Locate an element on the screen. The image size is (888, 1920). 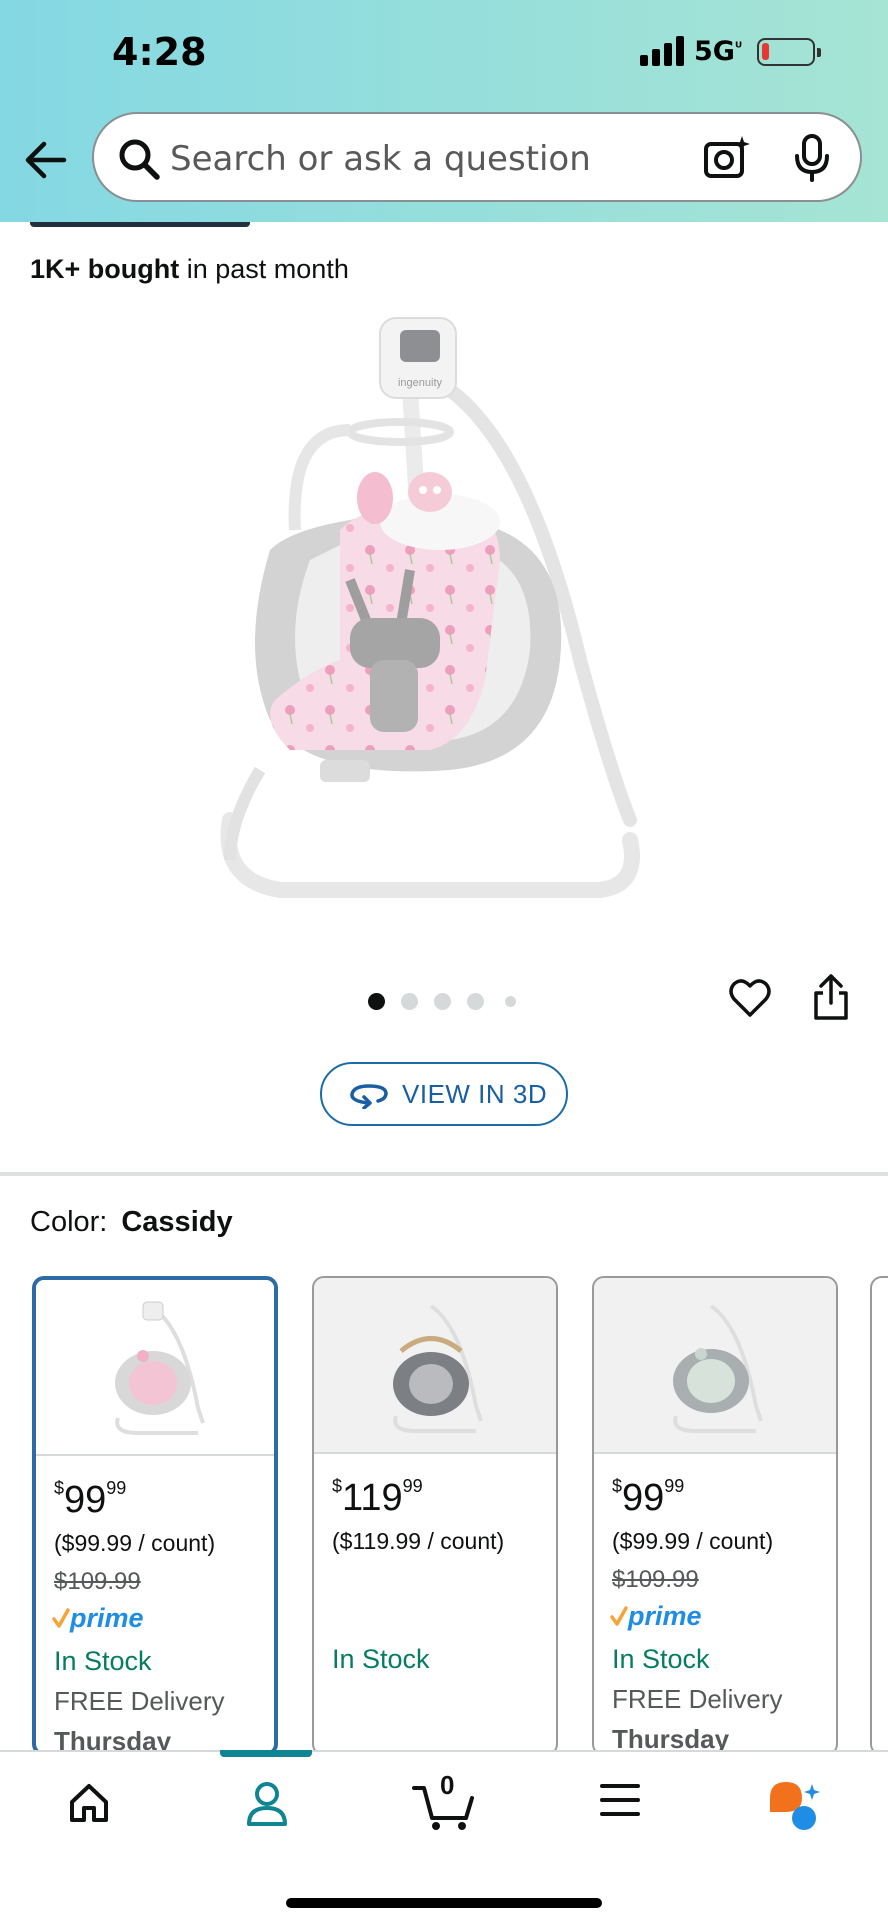
heart-icon is located at coordinates (750, 998).